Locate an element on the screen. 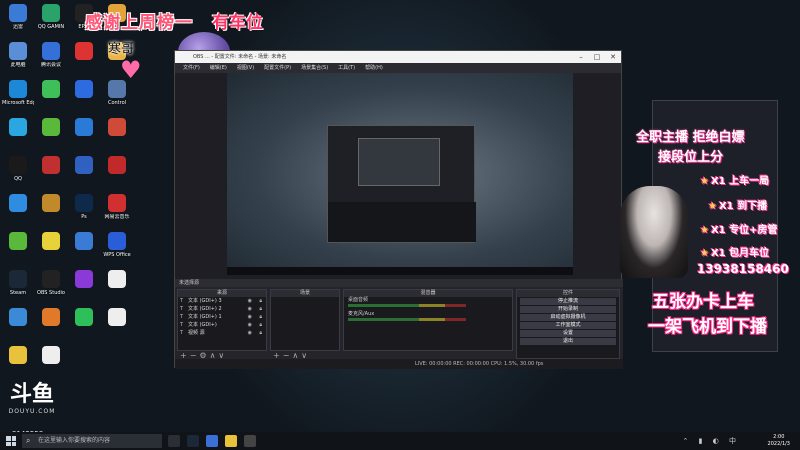 The width and height of the screenshot is (800, 450). control-button: 停止推流 is located at coordinates (568, 301).